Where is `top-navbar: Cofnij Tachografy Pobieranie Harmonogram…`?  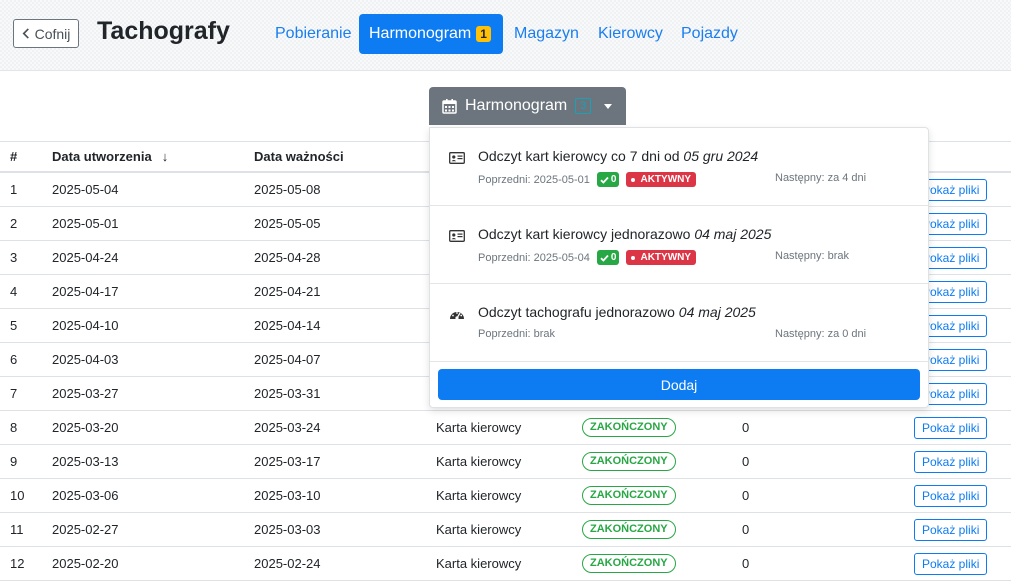 top-navbar: Cofnij Tachografy Pobieranie Harmonogram… is located at coordinates (505, 35).